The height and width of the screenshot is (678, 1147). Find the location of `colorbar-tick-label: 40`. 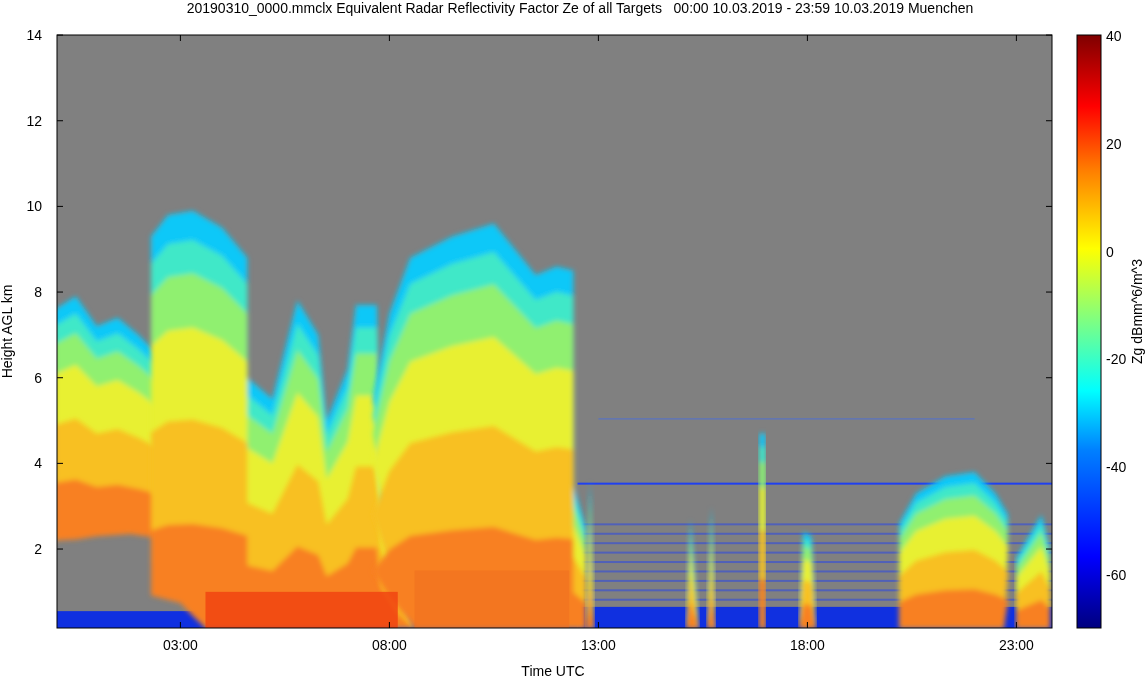

colorbar-tick-label: 40 is located at coordinates (1114, 36).